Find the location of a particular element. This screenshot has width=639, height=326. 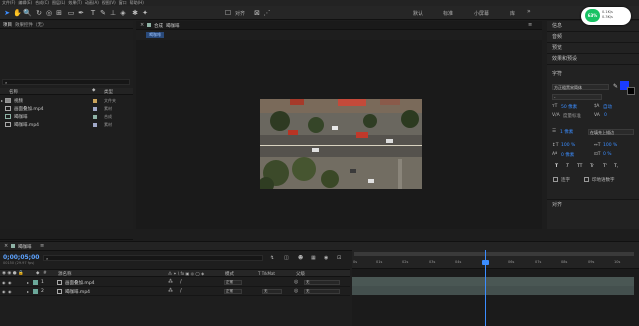

col-type: 类型 is located at coordinates (108, 92).